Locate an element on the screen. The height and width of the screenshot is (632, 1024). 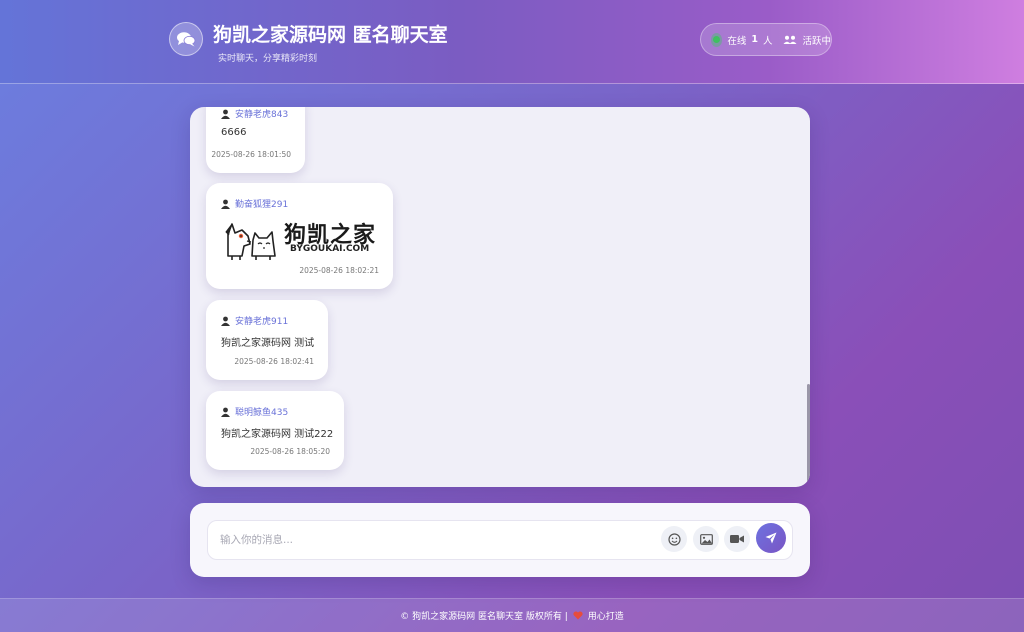
message-user: 安静老虎843 is located at coordinates (254, 113).